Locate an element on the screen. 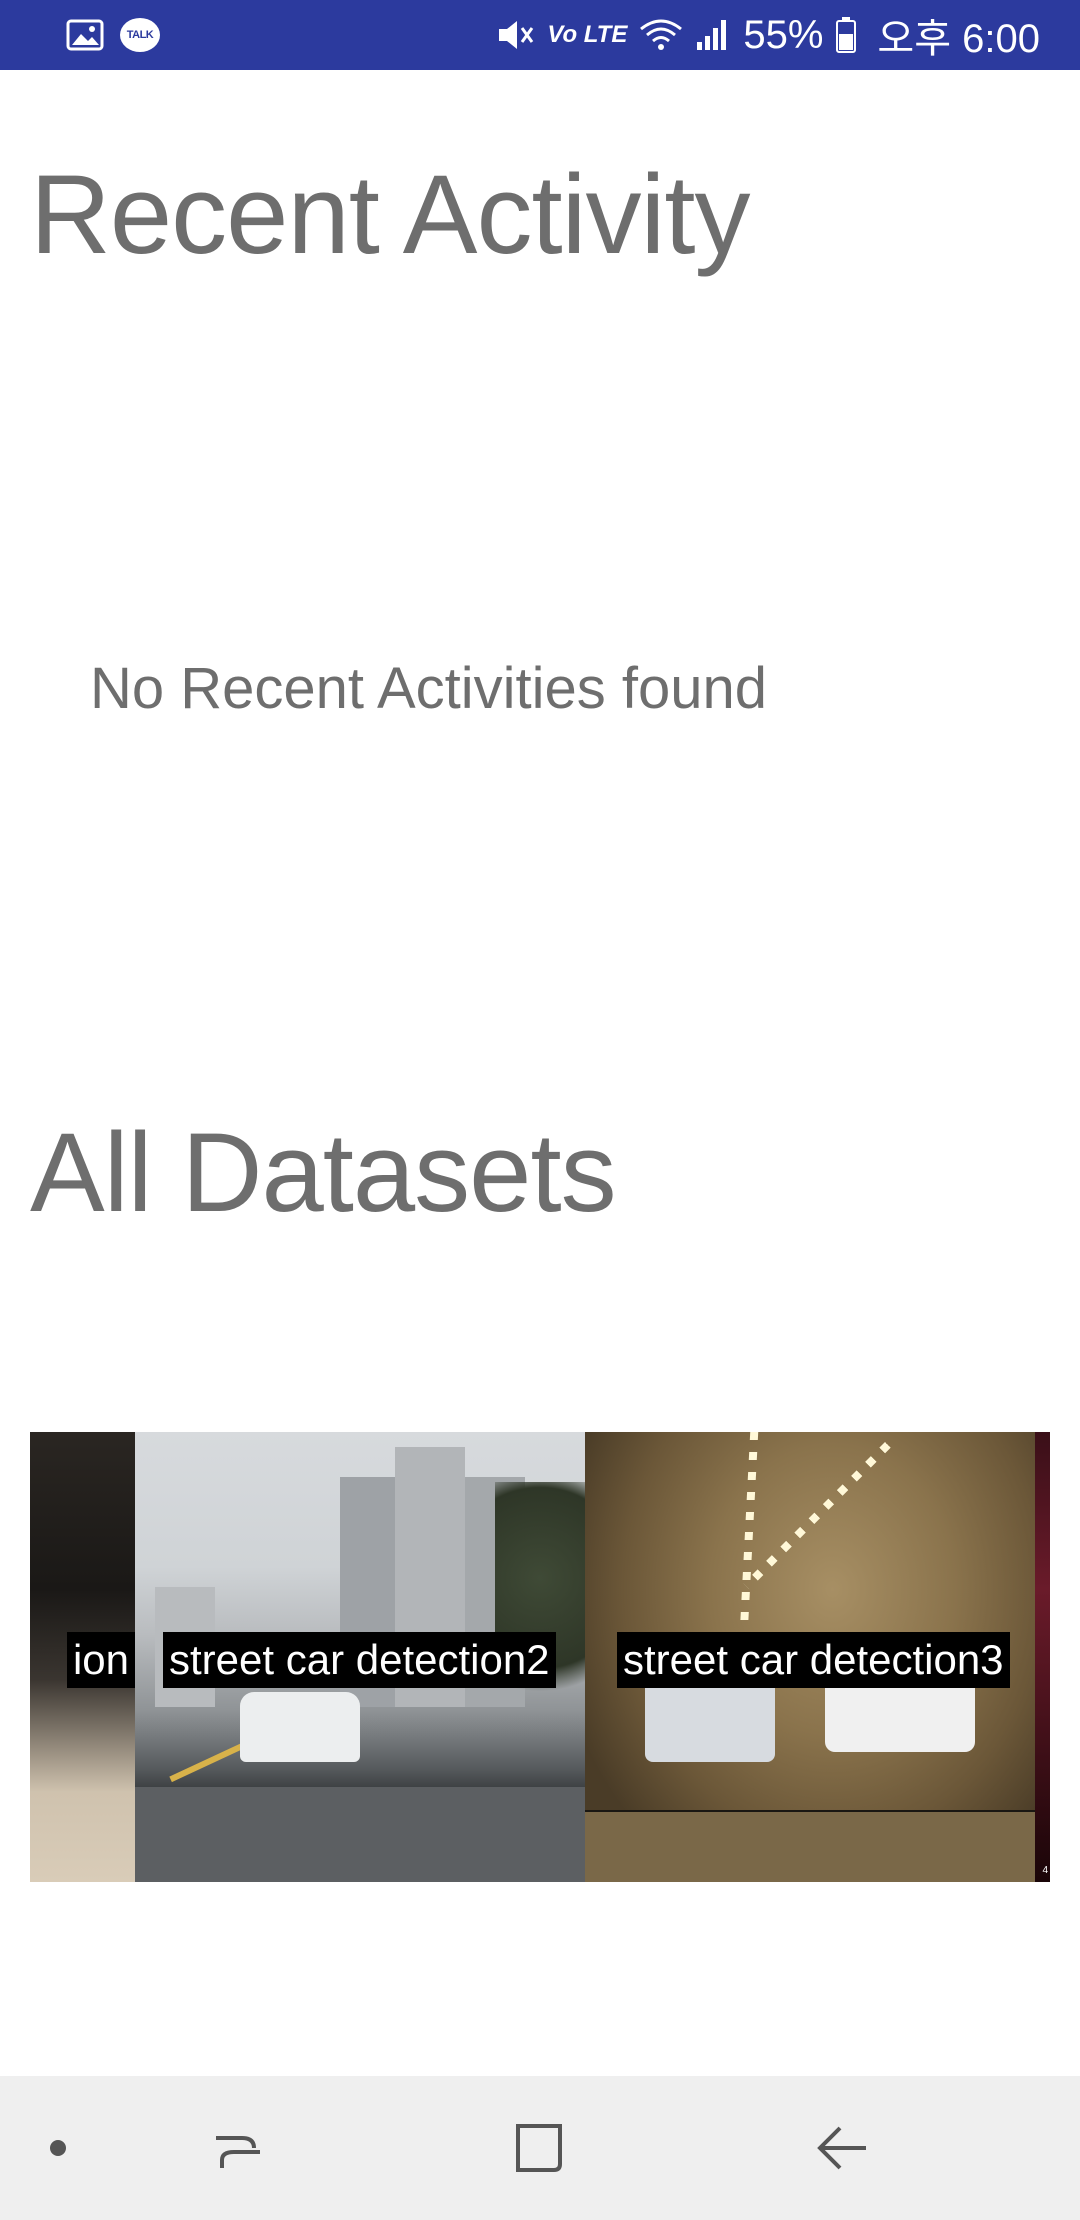 The width and height of the screenshot is (1080, 2220). dataset-thumbnail-car is located at coordinates (300, 1727).